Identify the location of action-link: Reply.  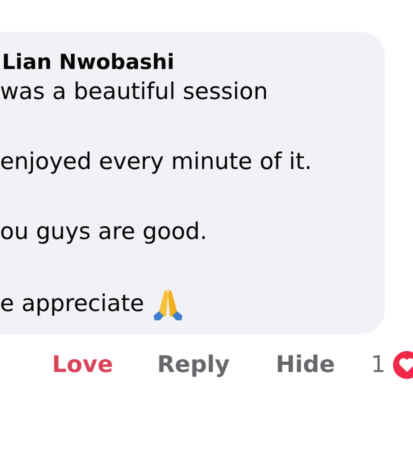
(193, 365).